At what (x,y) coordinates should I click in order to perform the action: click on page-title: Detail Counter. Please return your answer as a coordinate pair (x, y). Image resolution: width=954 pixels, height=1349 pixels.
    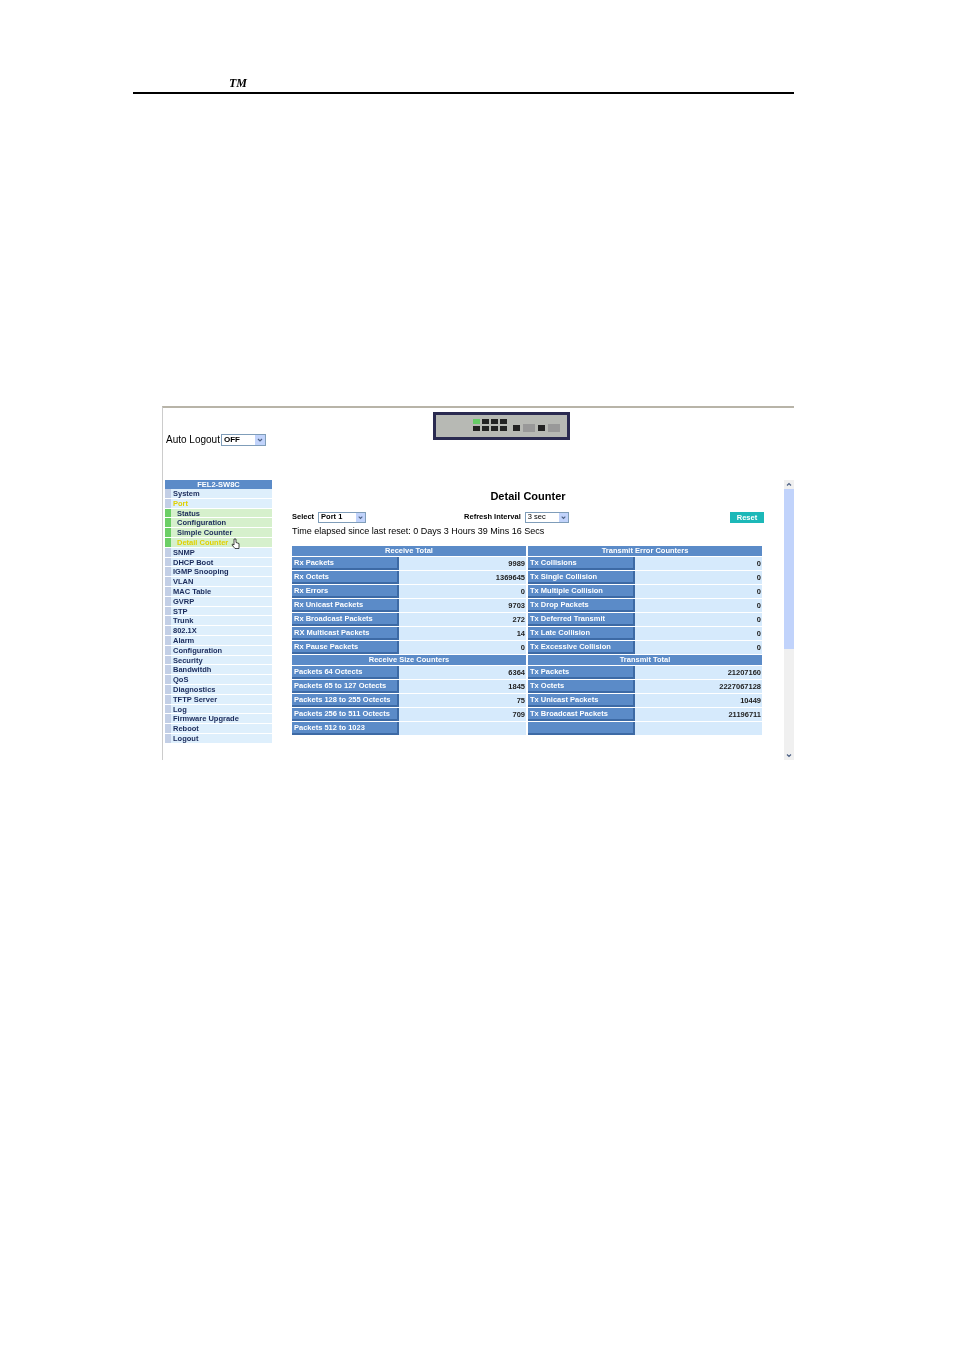
    Looking at the image, I should click on (528, 496).